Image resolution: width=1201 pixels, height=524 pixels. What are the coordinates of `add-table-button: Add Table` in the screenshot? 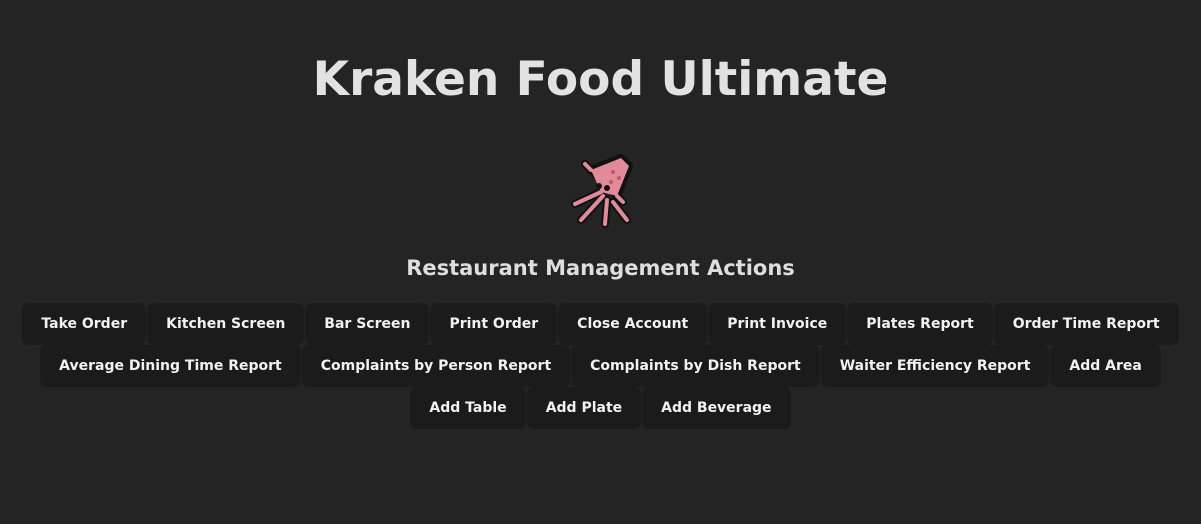 It's located at (468, 408).